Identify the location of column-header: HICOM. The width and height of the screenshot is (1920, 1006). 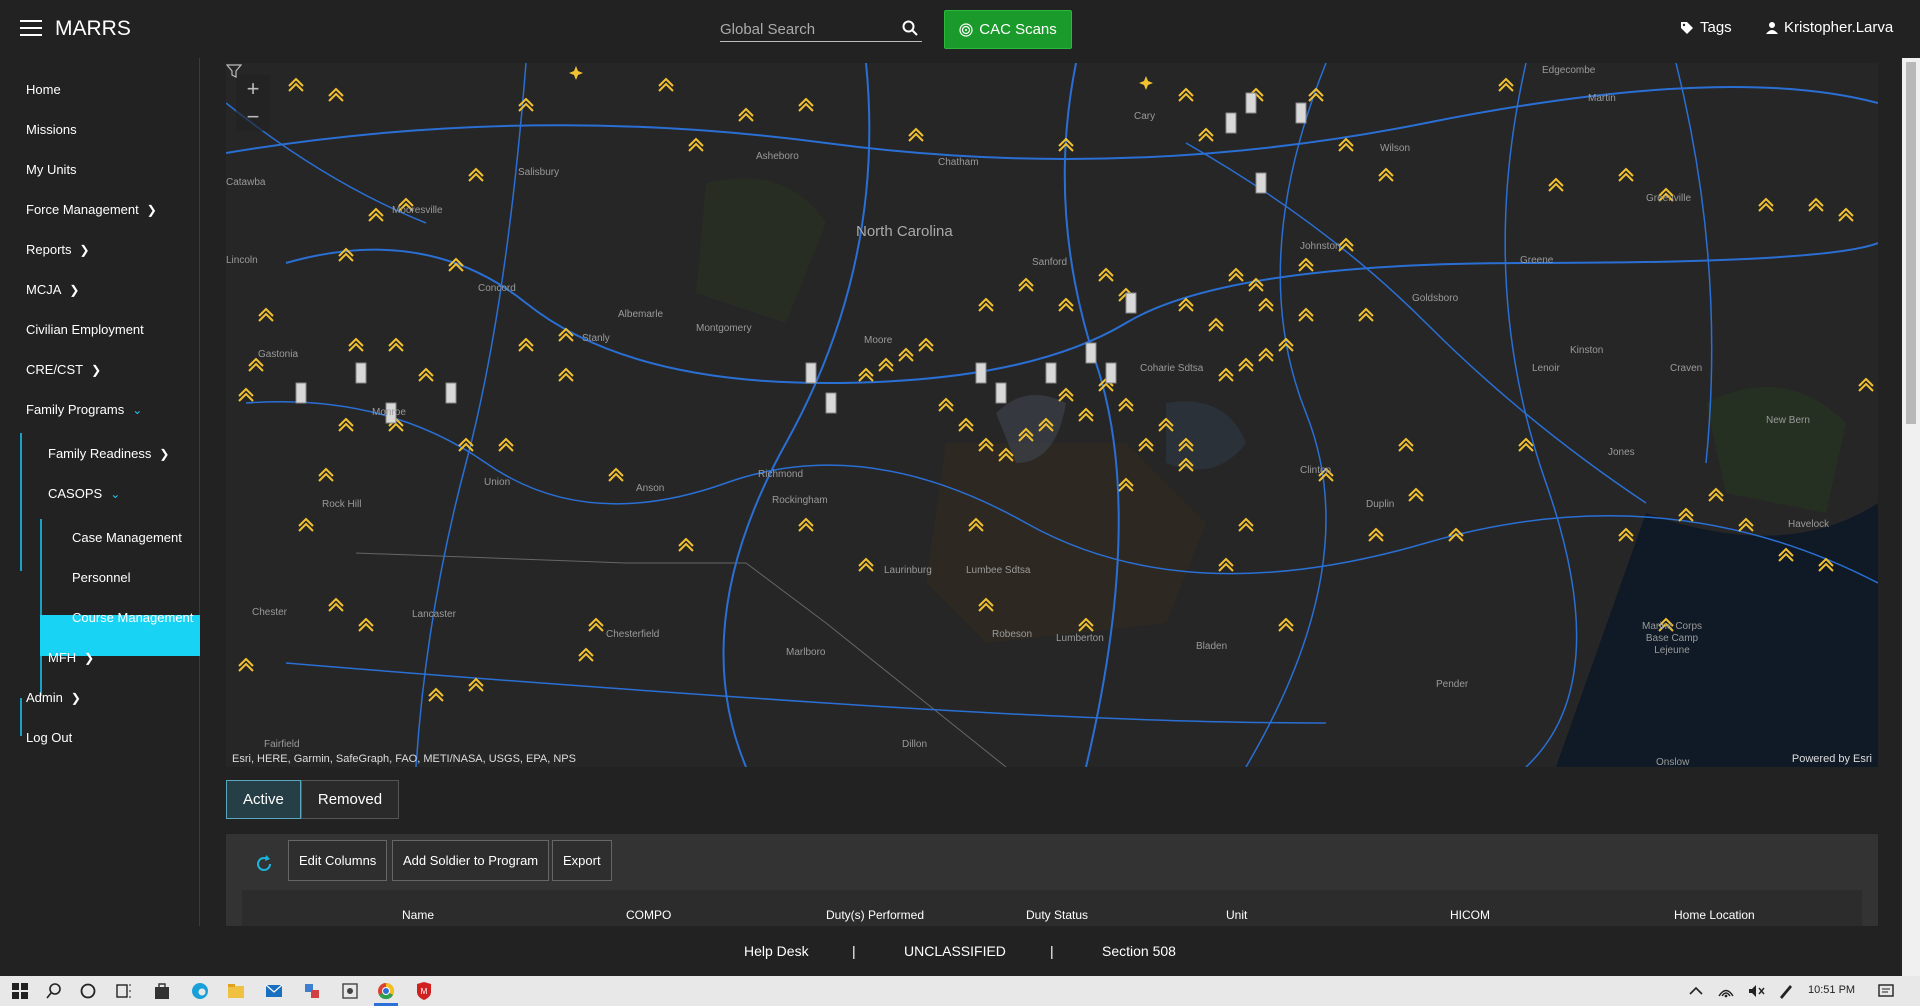
(1470, 915).